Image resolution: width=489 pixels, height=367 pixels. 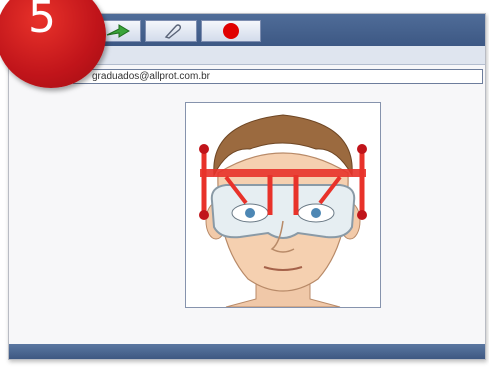 I want to click on email-field: graduados@allprot.com.br, so click(x=278, y=76).